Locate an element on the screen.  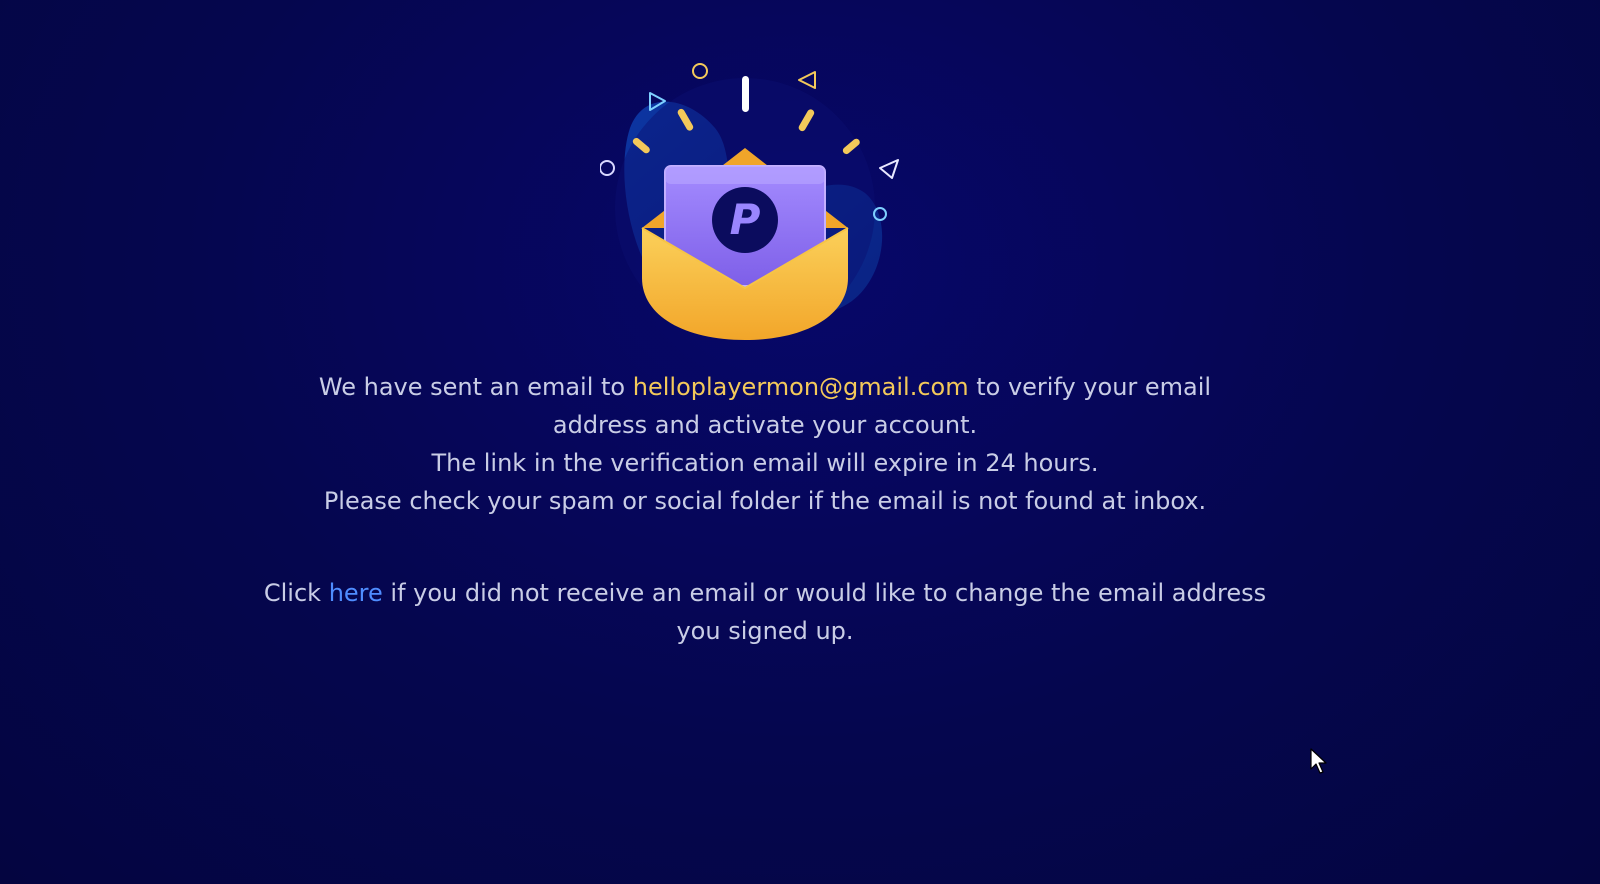
mail-sent-illustration: P is located at coordinates (749, 201).